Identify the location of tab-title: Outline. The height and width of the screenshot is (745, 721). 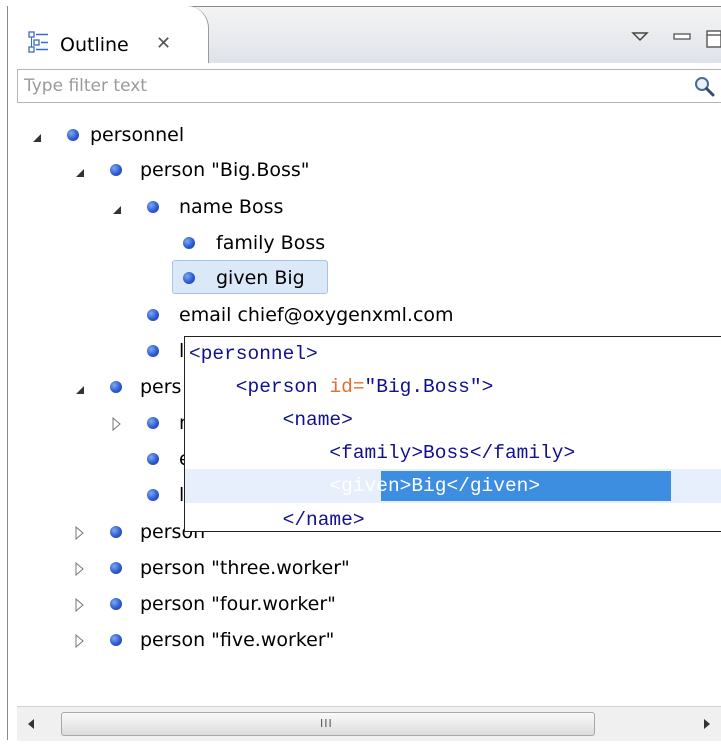
(94, 45).